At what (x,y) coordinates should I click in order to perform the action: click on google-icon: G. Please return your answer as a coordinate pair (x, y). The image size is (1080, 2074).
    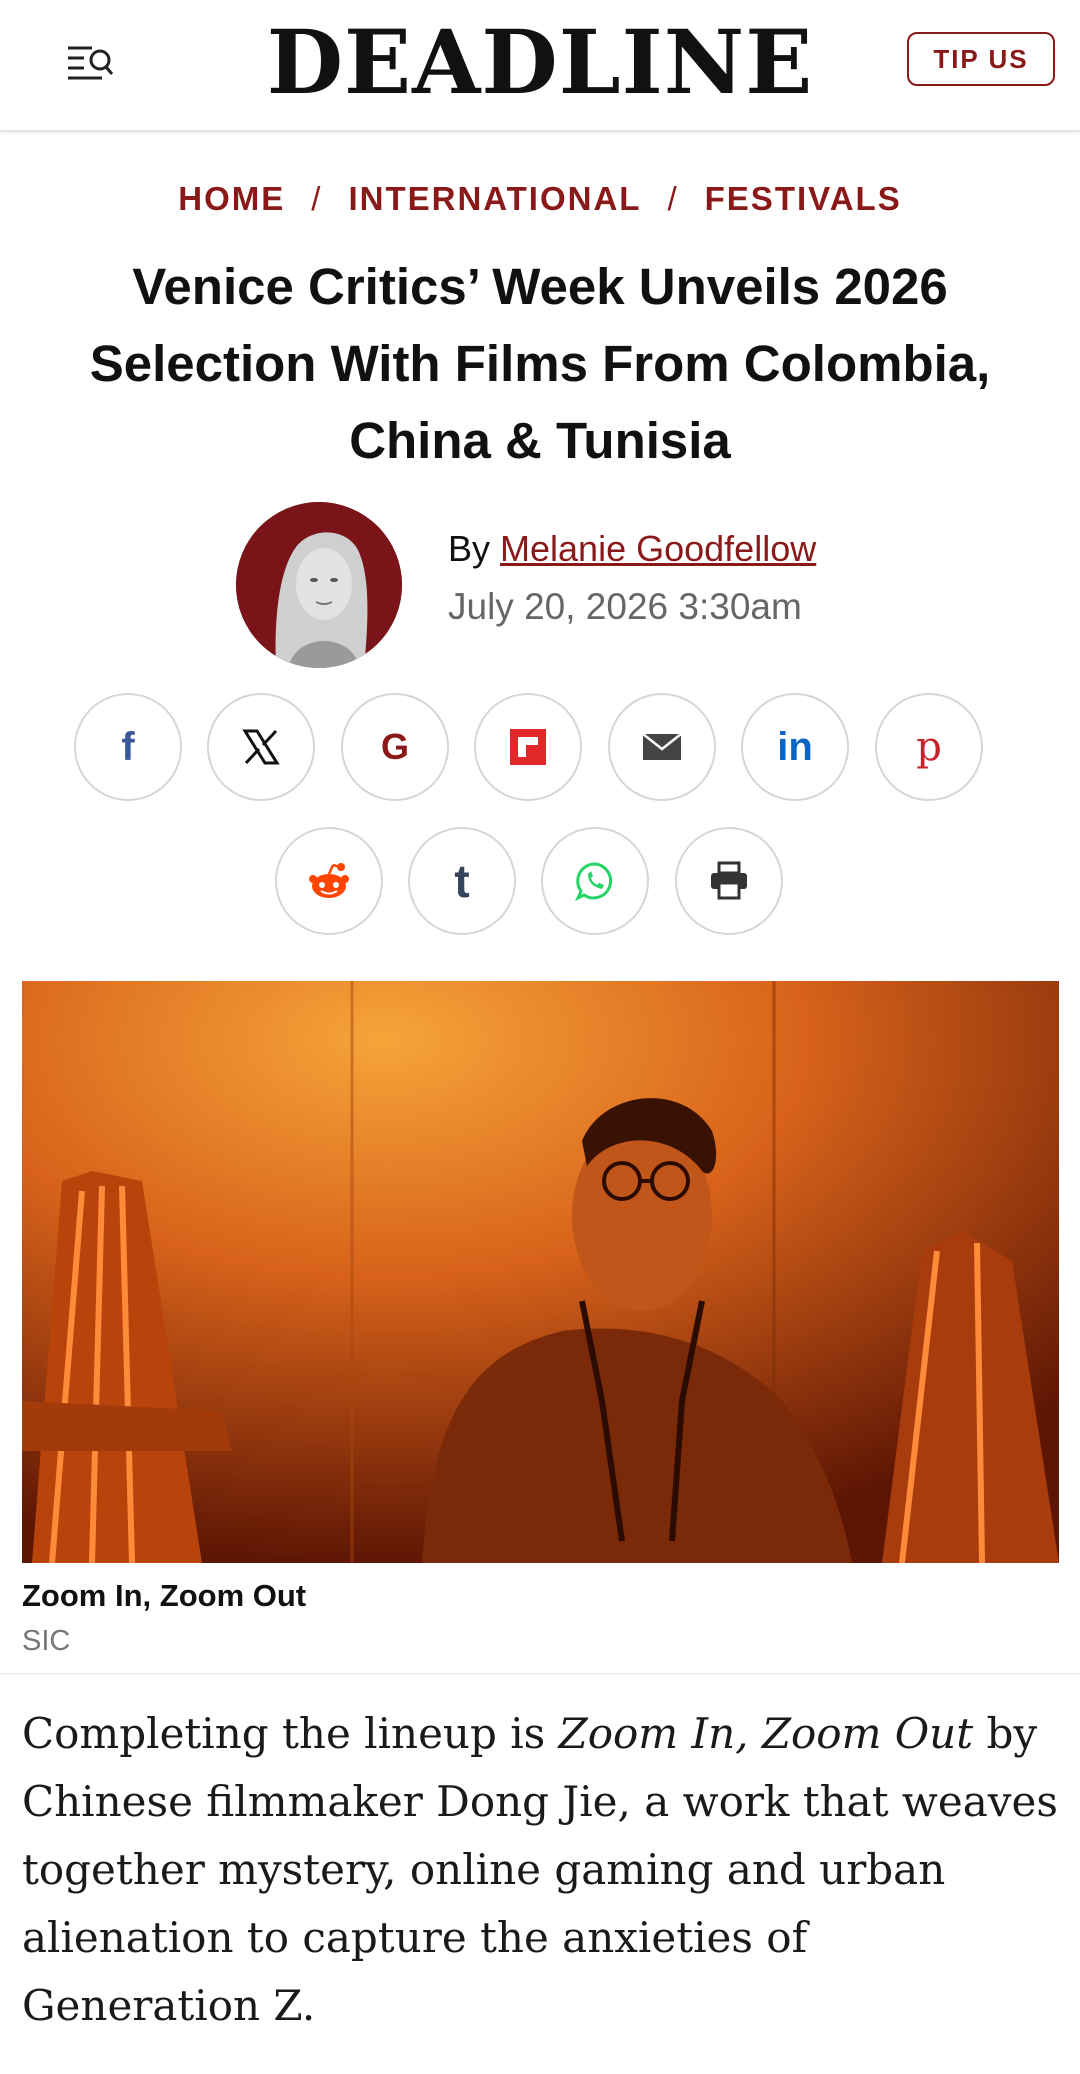
    Looking at the image, I should click on (394, 746).